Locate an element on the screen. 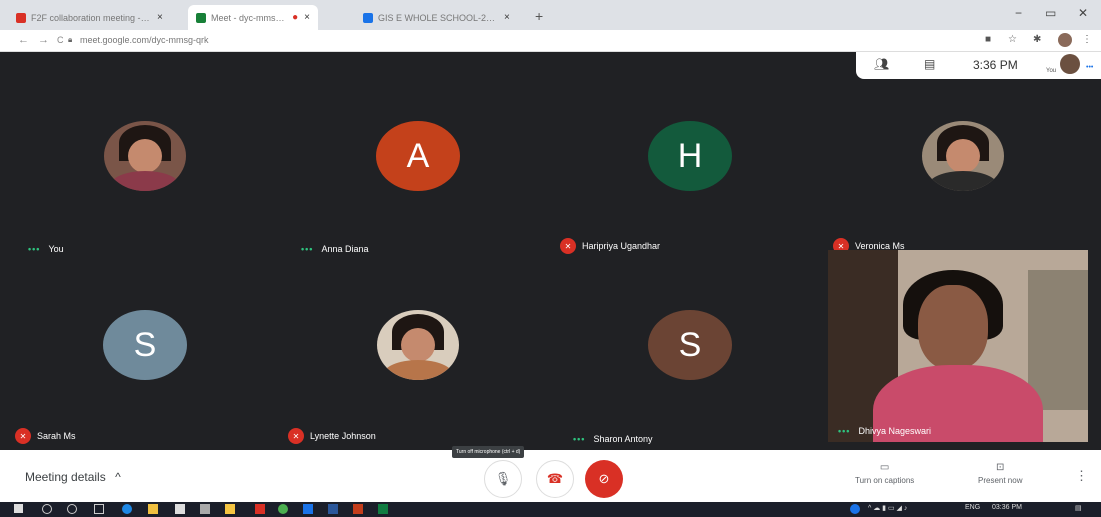 The image size is (1101, 517). browser-tab-meet: Meet - dyc-mmsg-qrk ● × is located at coordinates (253, 17).